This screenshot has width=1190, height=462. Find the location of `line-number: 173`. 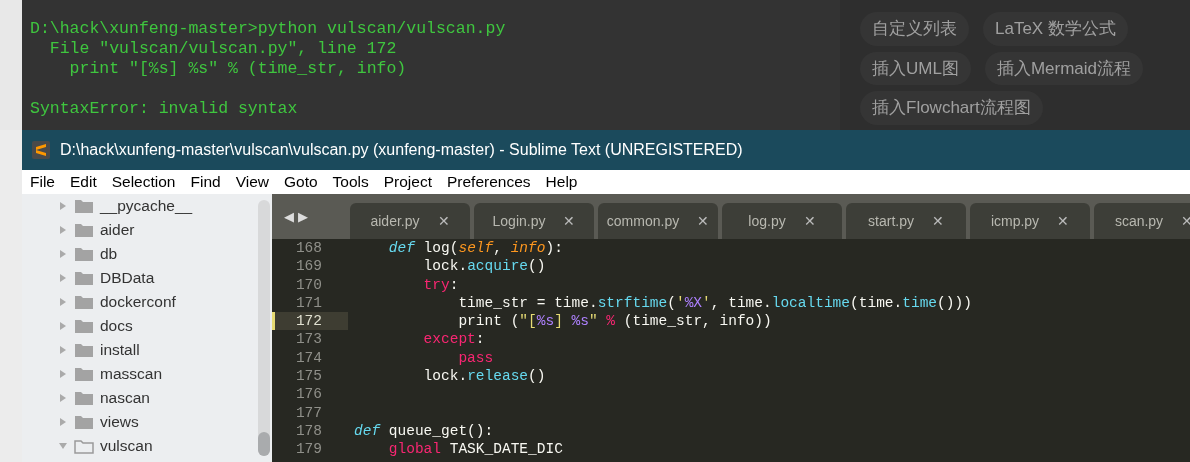

line-number: 173 is located at coordinates (308, 339).